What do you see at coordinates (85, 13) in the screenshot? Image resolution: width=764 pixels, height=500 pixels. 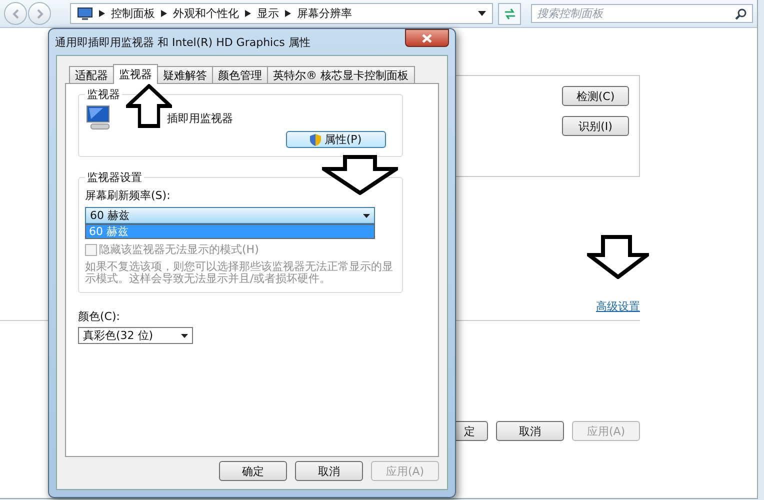 I see `monitor-icon` at bounding box center [85, 13].